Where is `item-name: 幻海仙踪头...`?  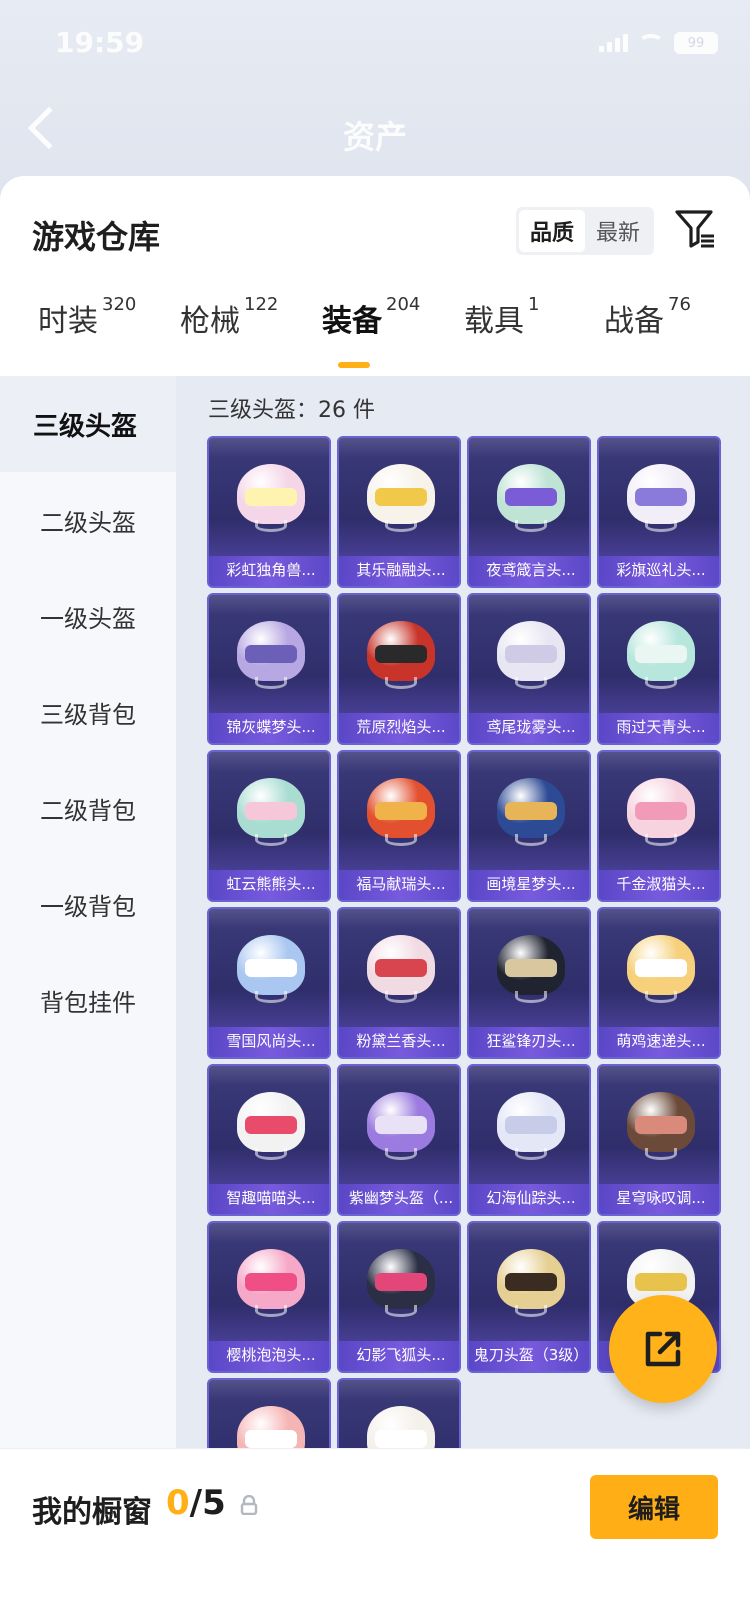
item-name: 幻海仙踪头... is located at coordinates (531, 1198).